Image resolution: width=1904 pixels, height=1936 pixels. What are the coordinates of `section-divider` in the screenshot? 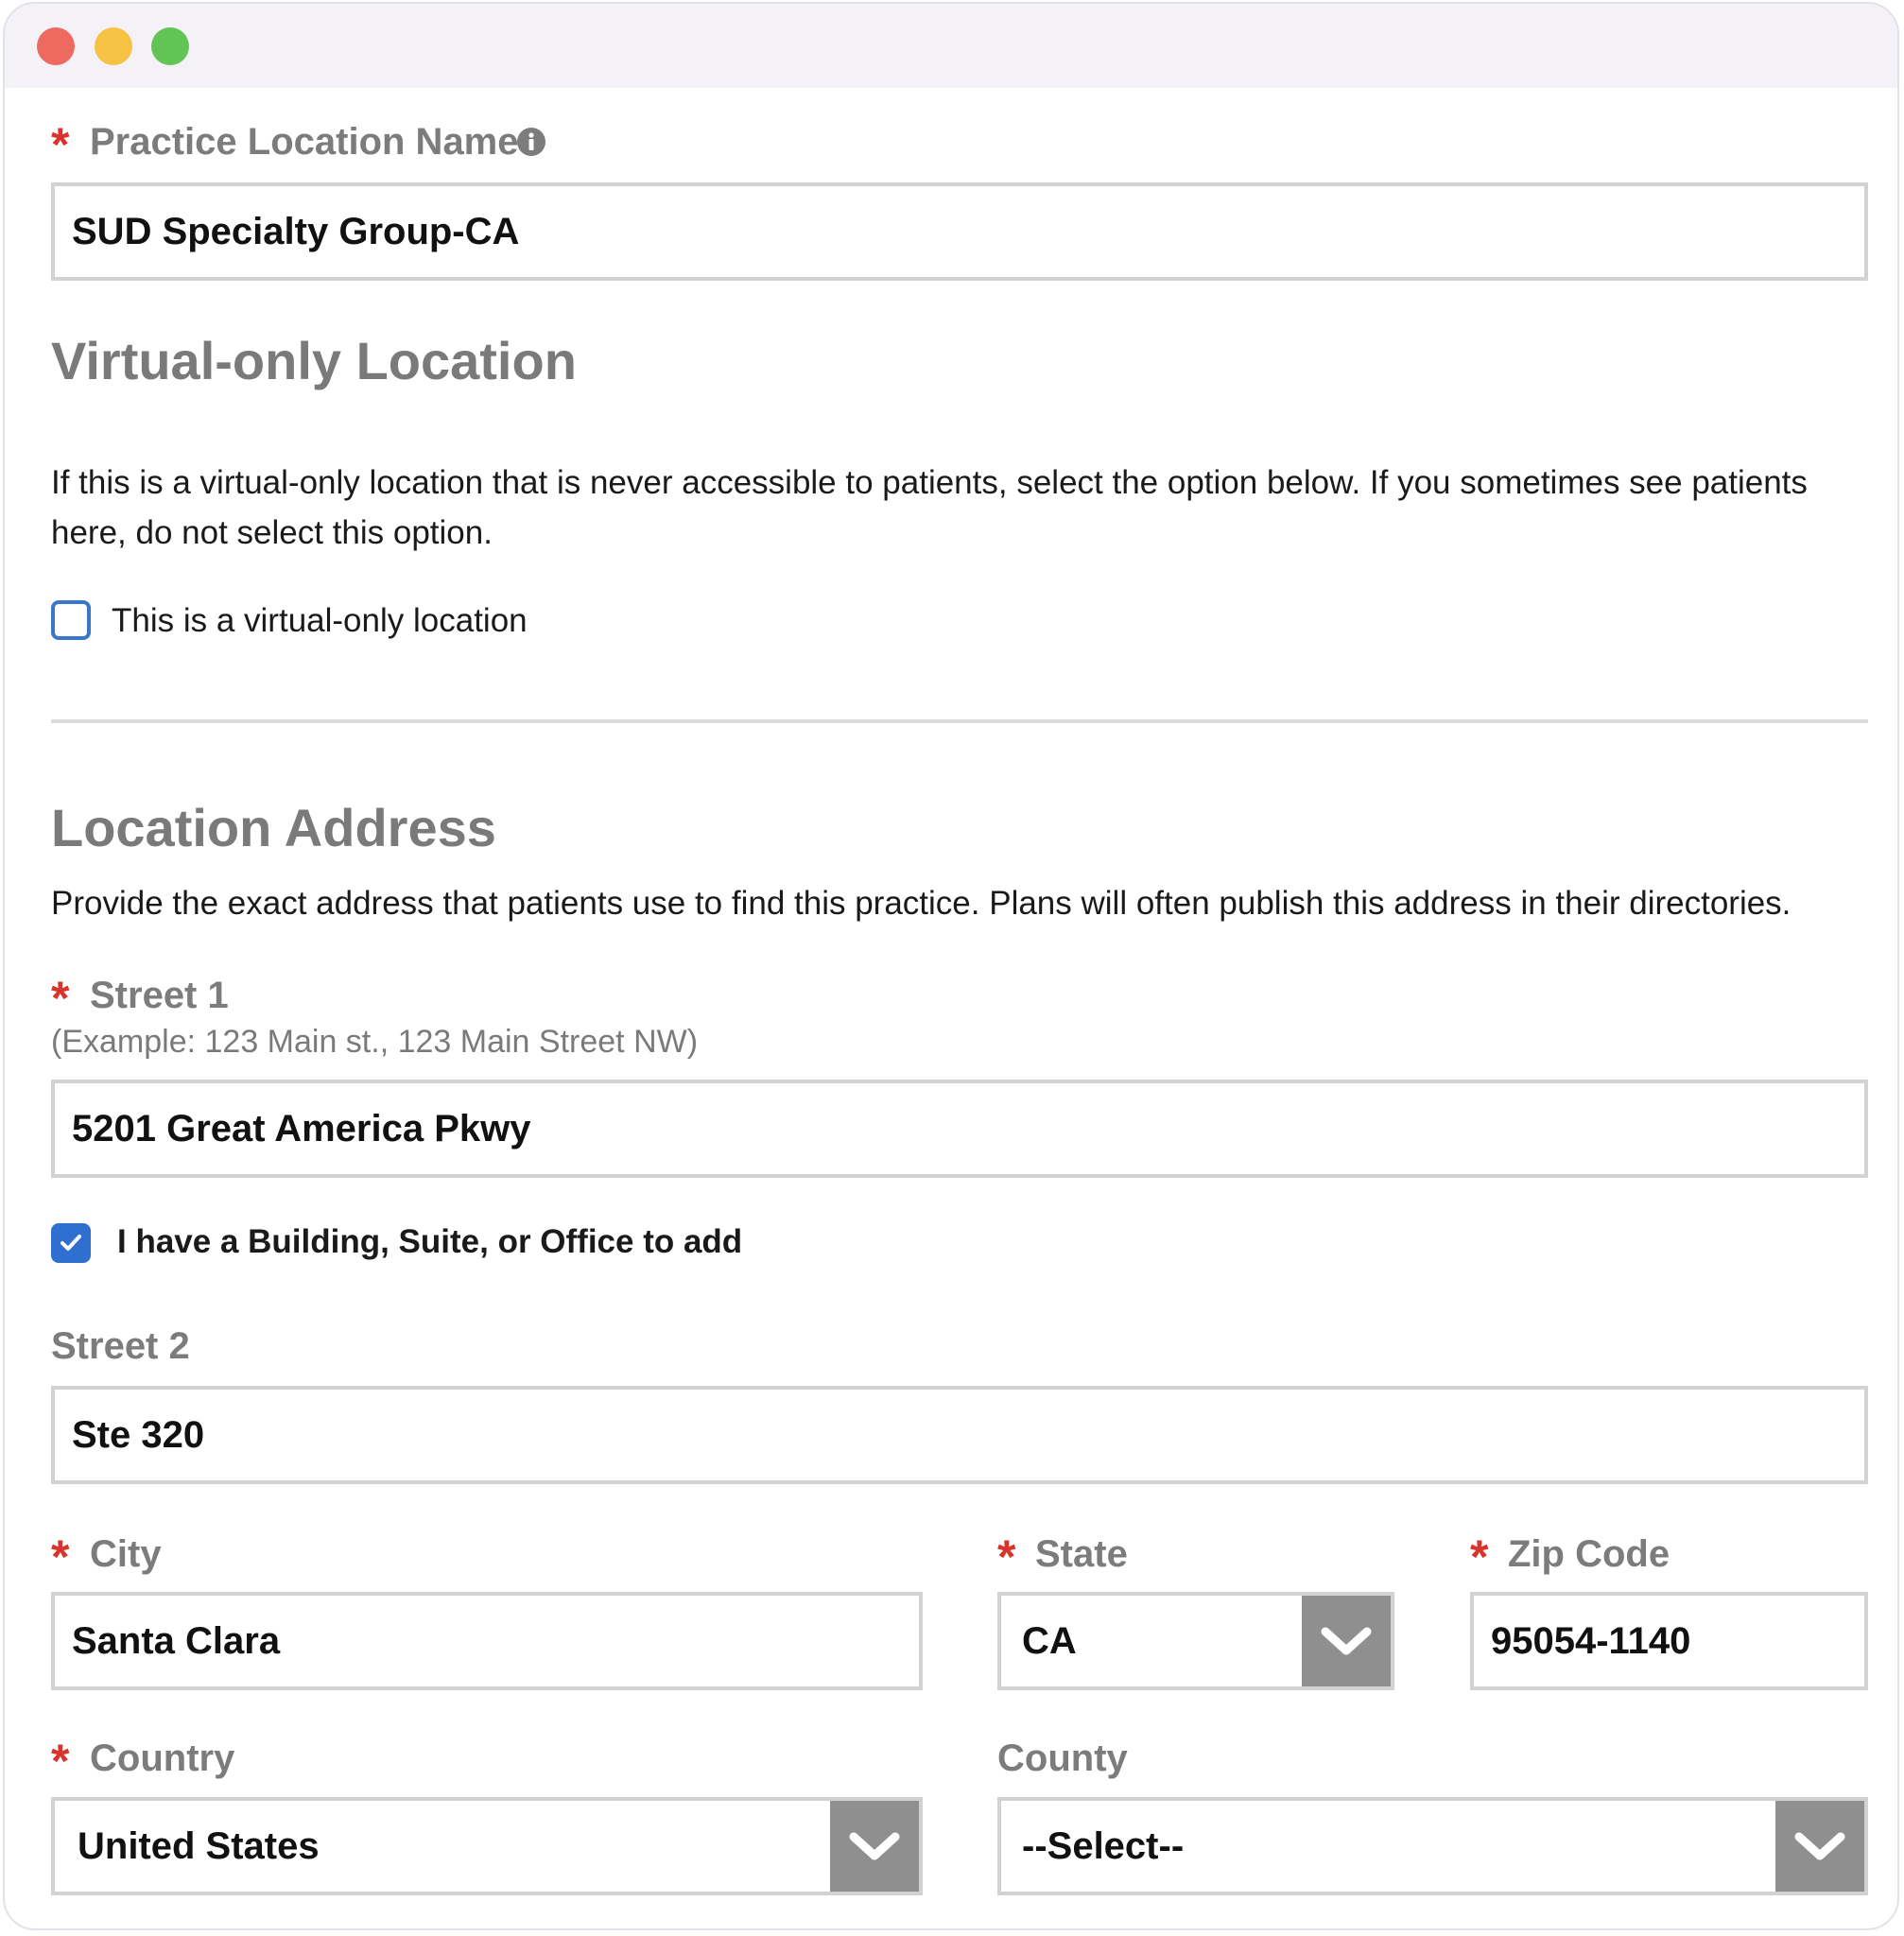 It's located at (959, 721).